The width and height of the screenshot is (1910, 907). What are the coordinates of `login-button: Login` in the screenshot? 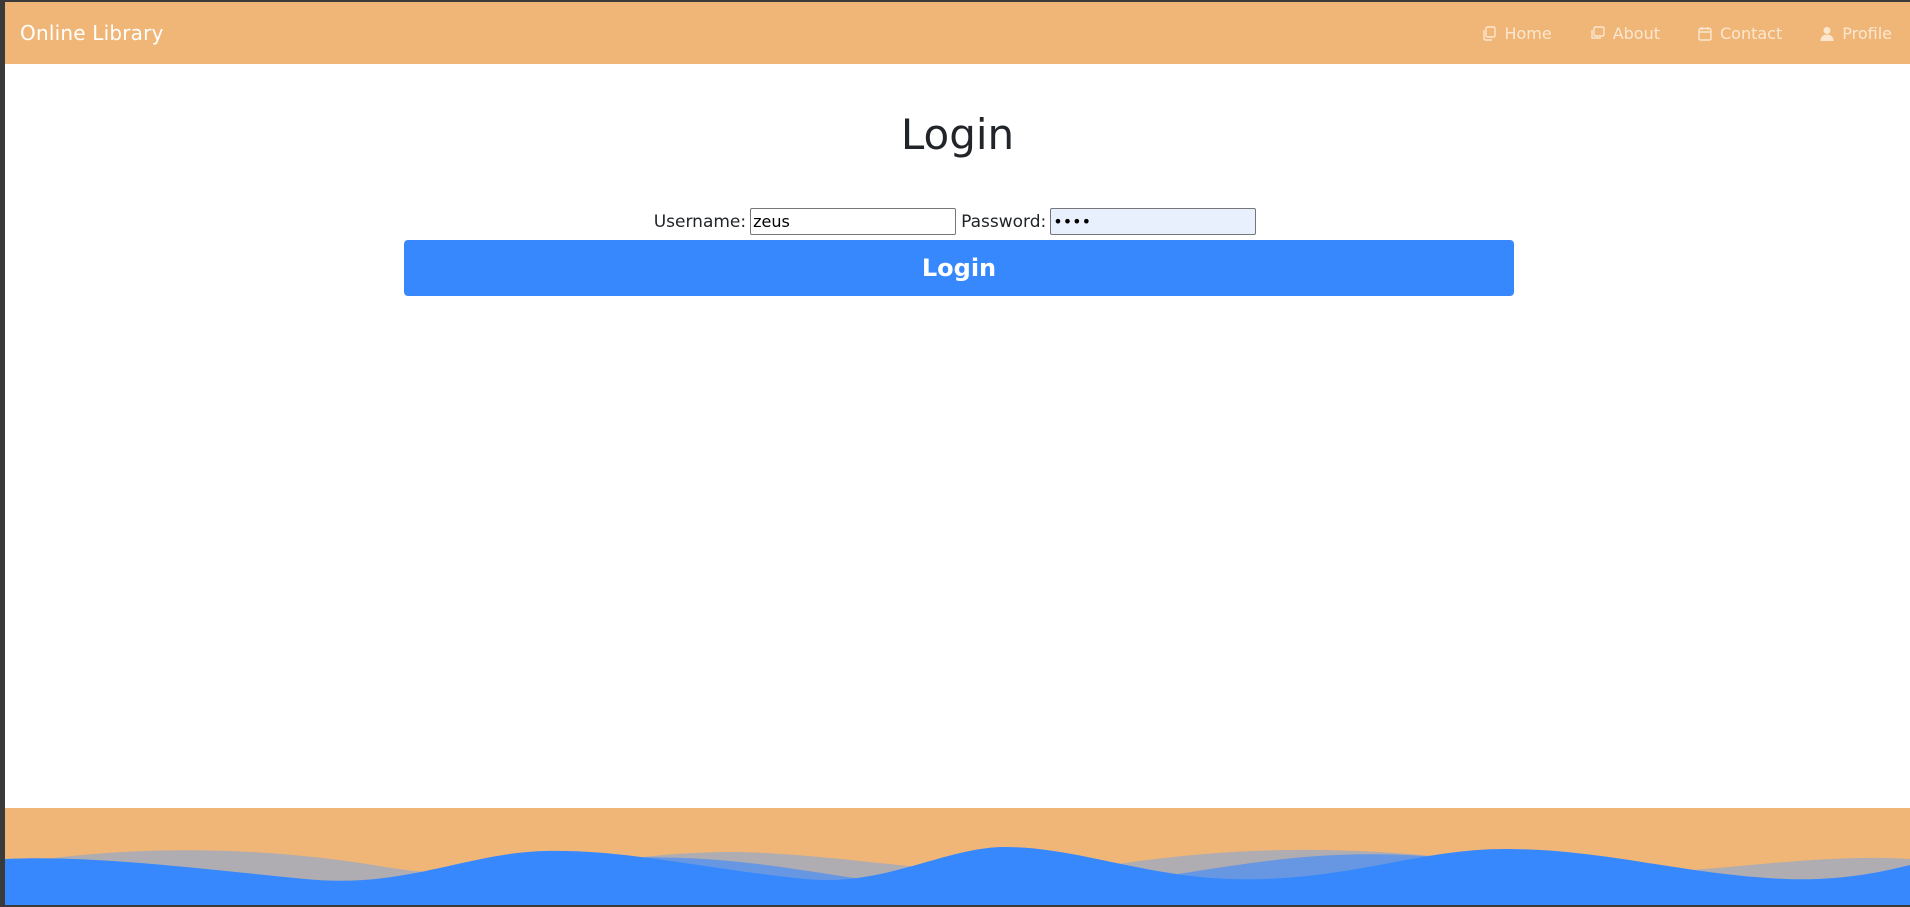 It's located at (959, 268).